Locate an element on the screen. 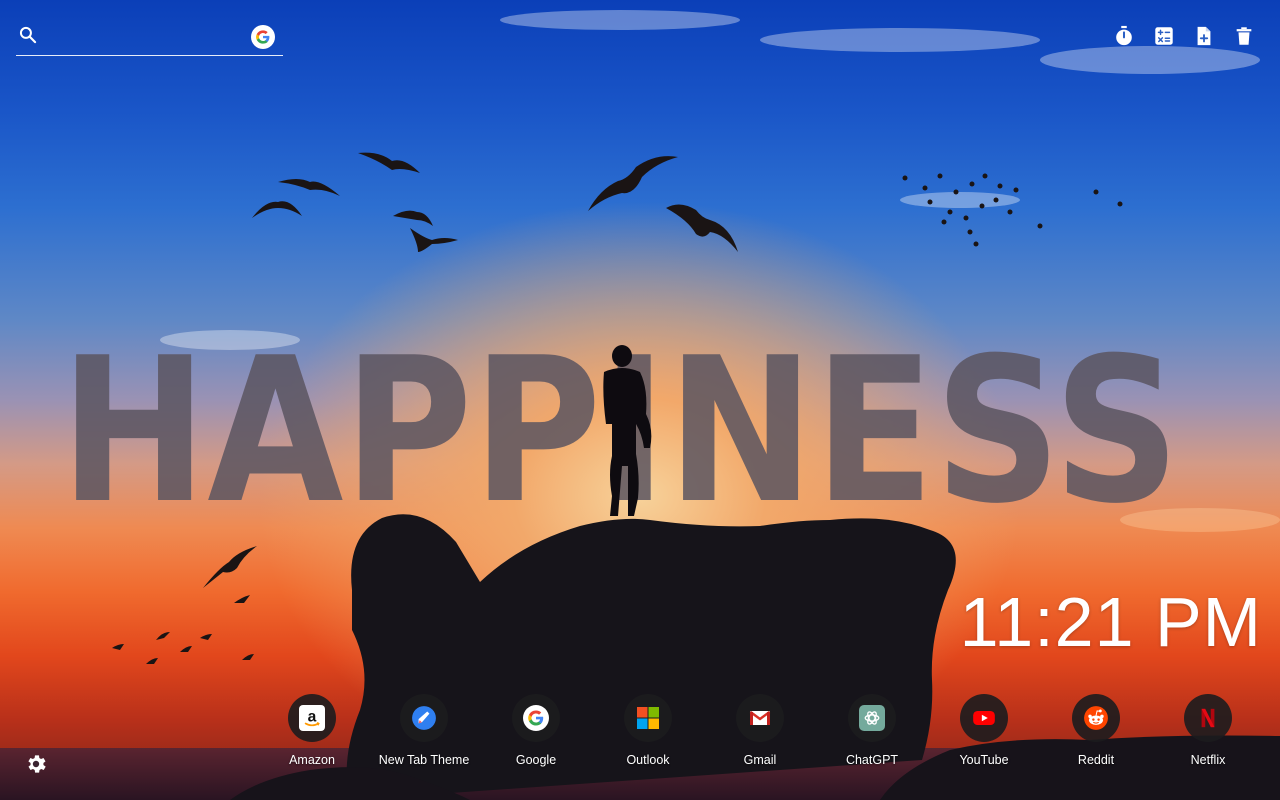 The width and height of the screenshot is (1280, 800). clock-time: 11:21 PM is located at coordinates (1110, 622).